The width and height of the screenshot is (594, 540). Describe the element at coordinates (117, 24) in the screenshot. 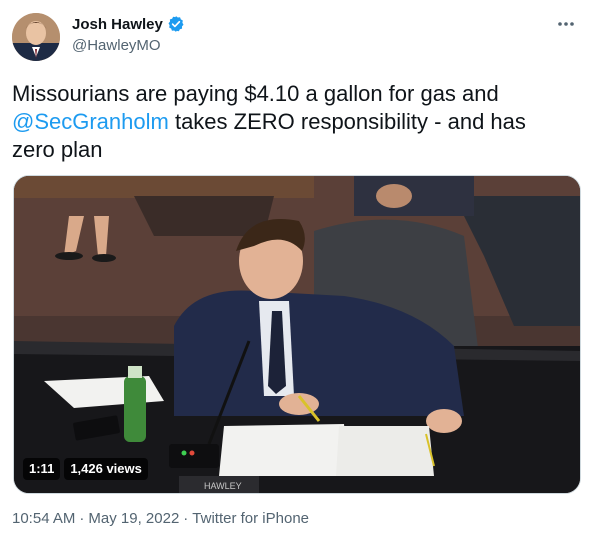

I see `display-name: Josh Hawley` at that location.